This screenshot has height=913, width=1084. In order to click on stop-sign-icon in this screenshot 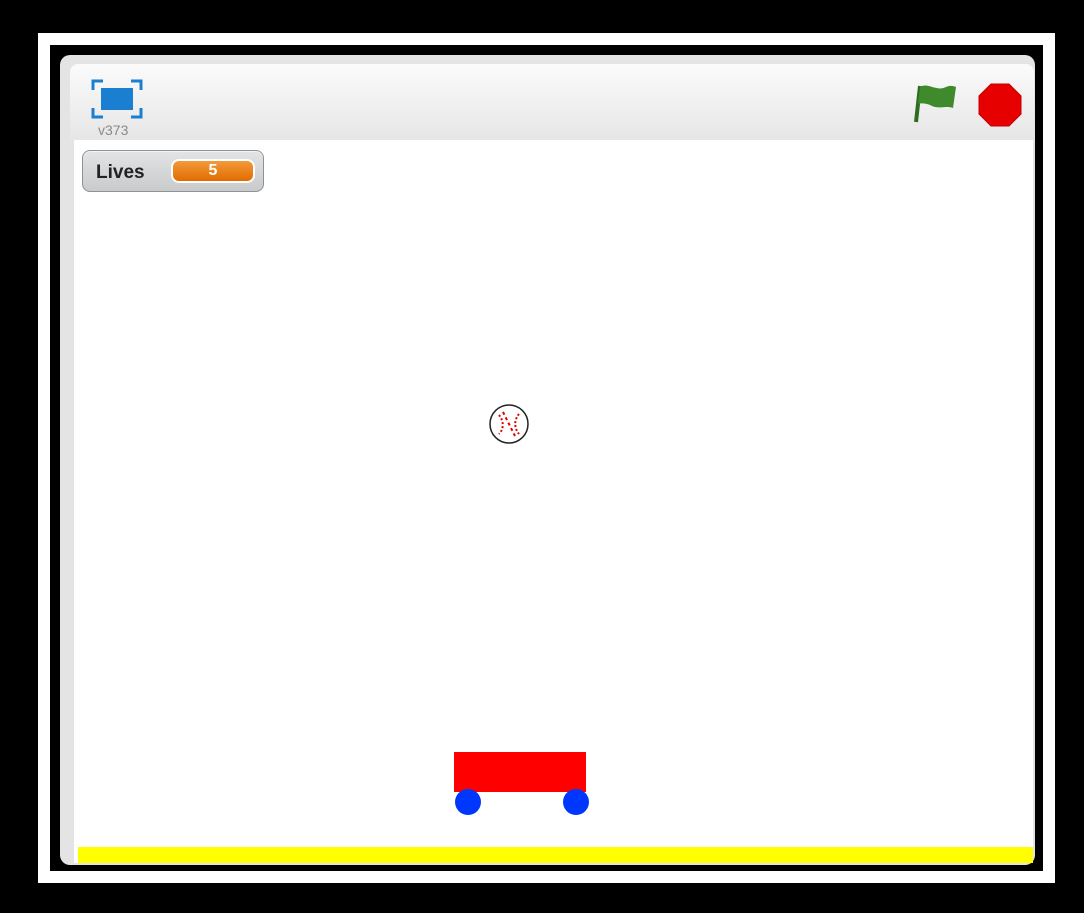, I will do `click(1000, 105)`.